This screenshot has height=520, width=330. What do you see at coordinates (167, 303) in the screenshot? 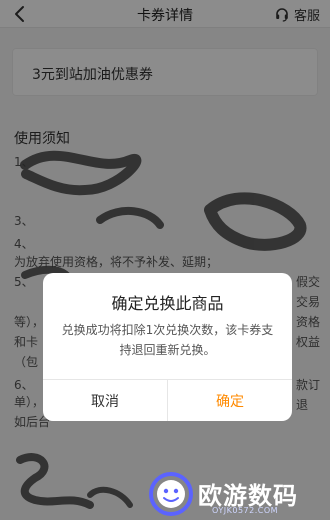
I see `dialog-title: 确定兑换此商品` at bounding box center [167, 303].